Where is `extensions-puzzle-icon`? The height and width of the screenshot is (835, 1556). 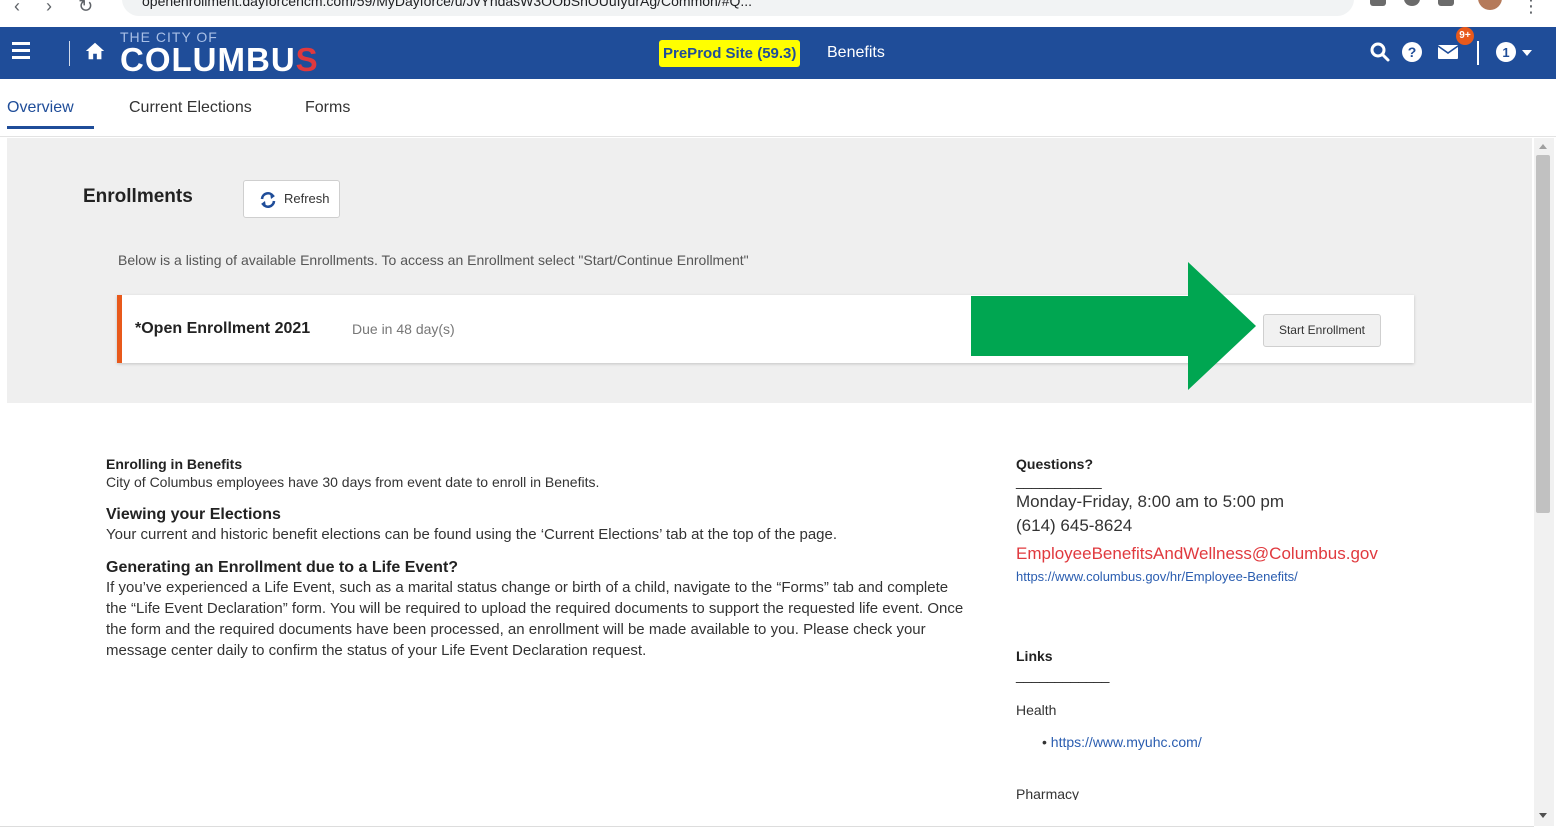 extensions-puzzle-icon is located at coordinates (1446, 3).